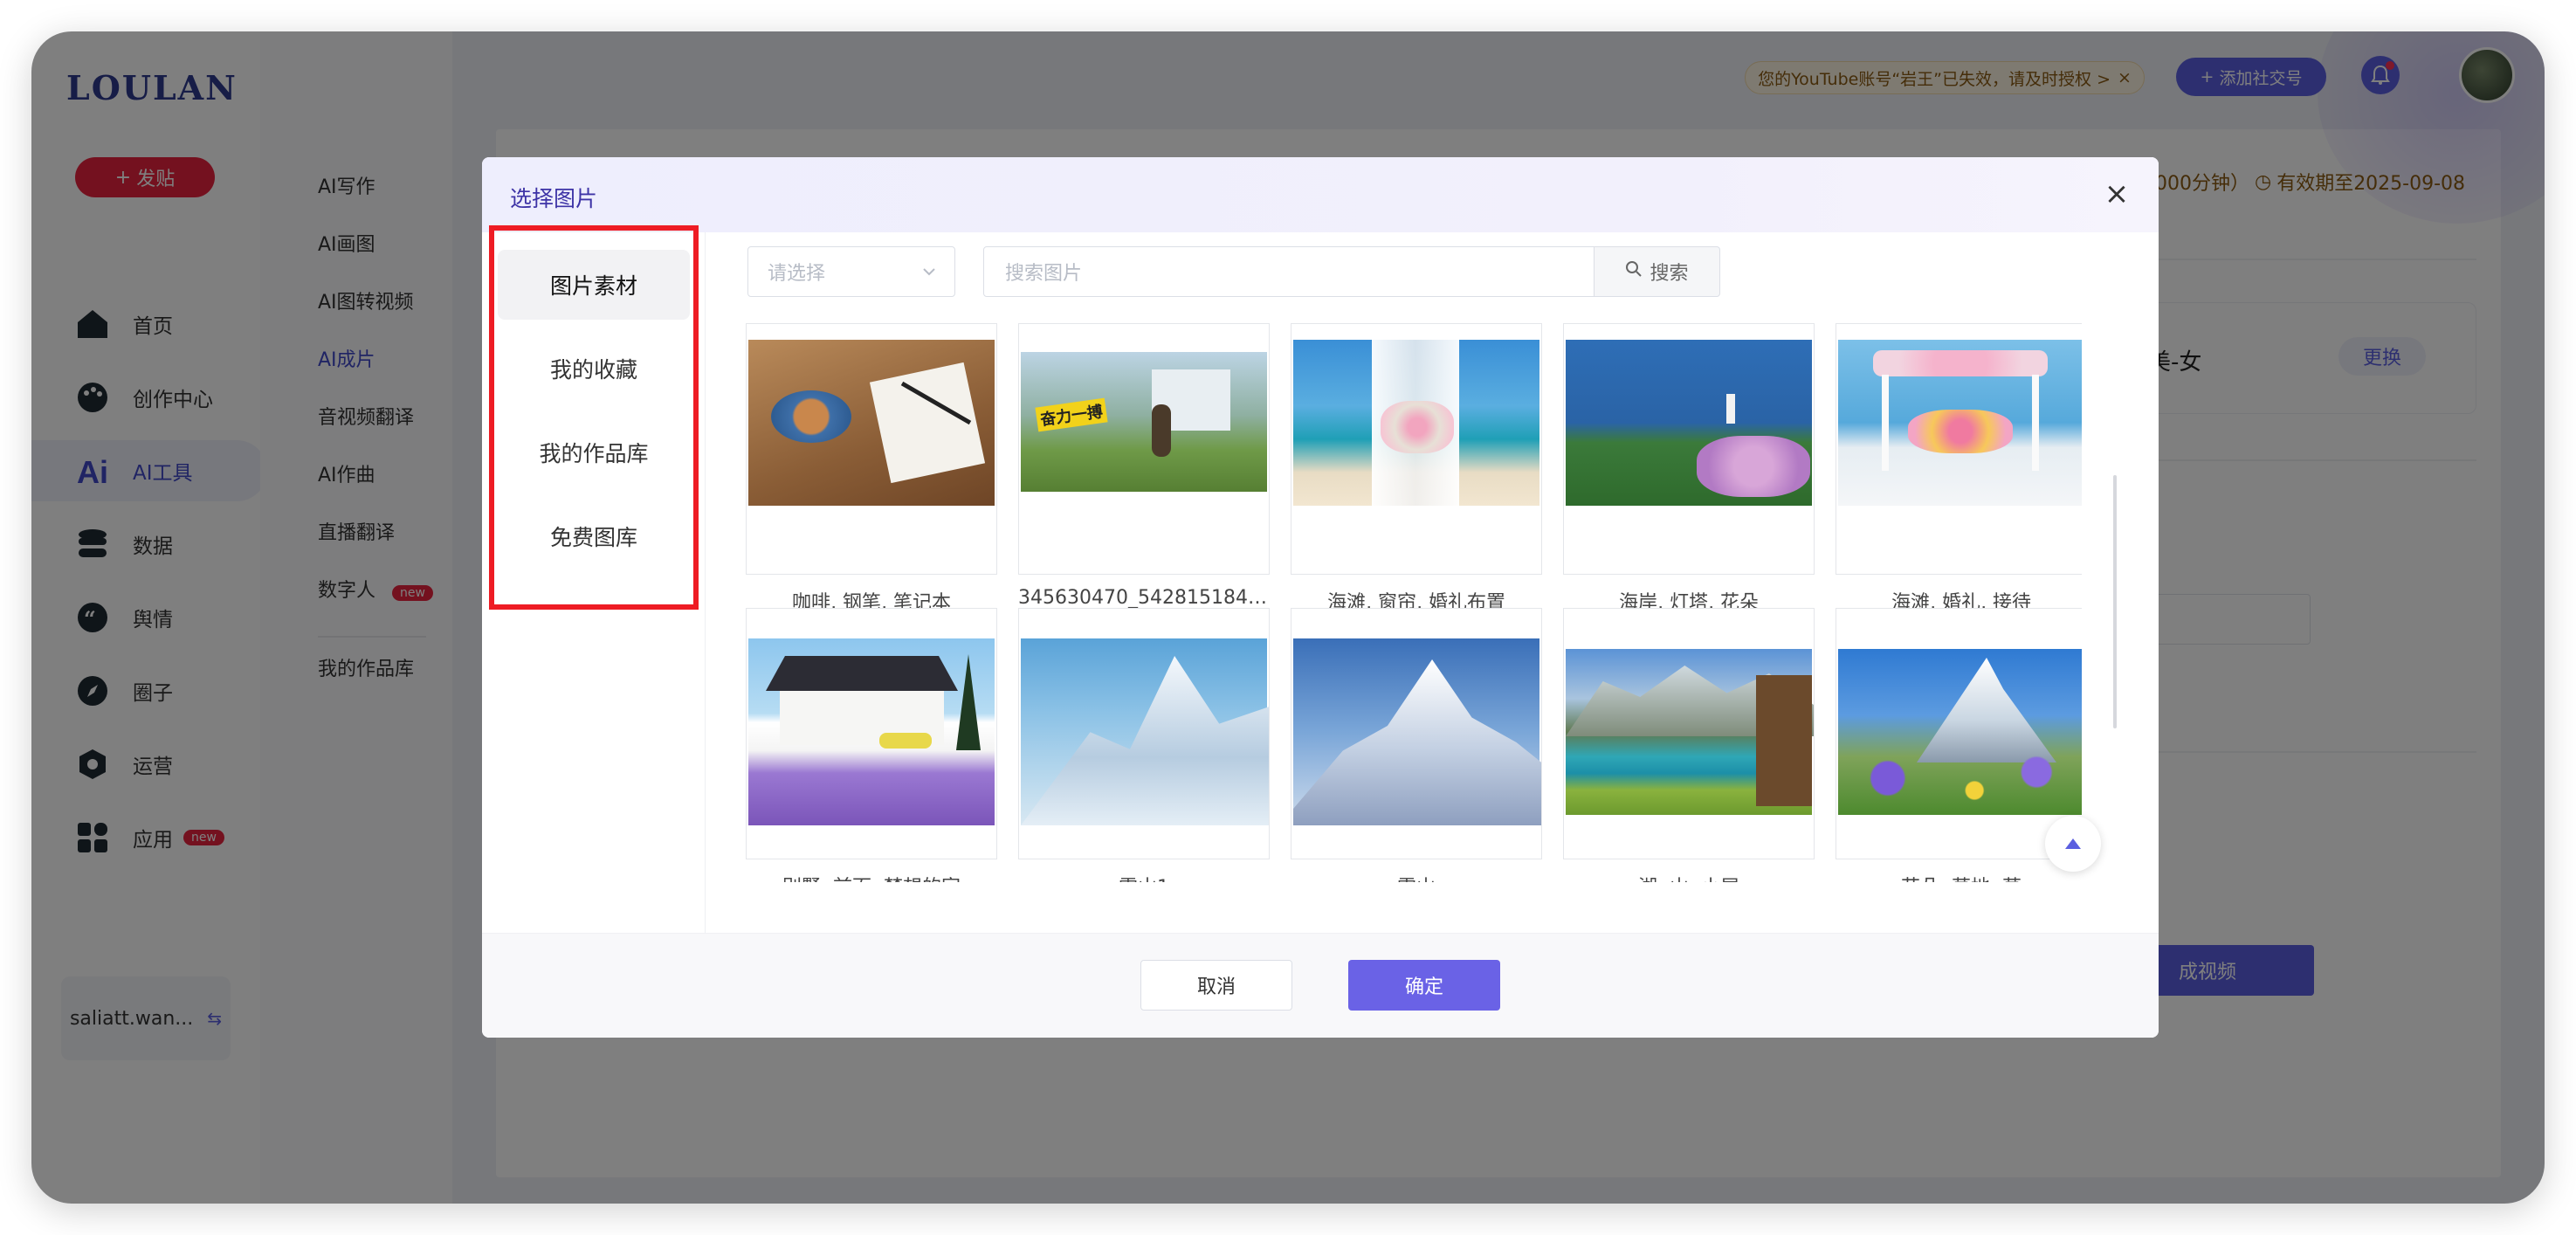 This screenshot has width=2576, height=1235. I want to click on confirm-button: 确定, so click(1424, 986).